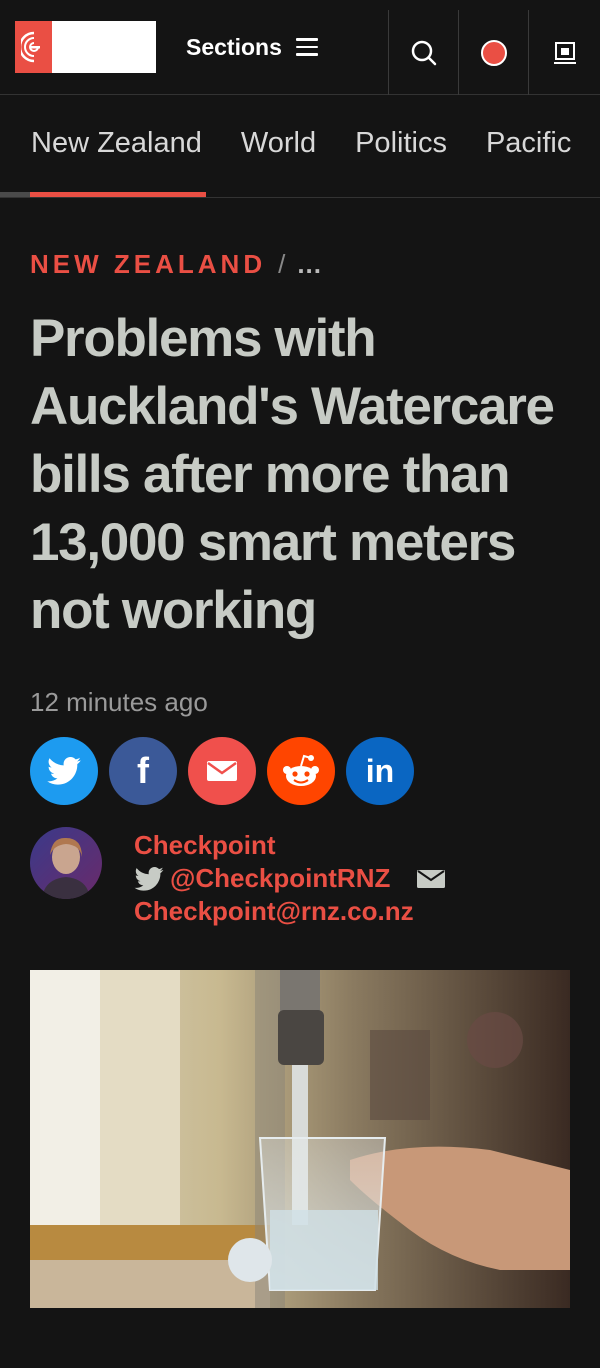 Image resolution: width=600 pixels, height=1368 pixels. I want to click on share-buttons: f in, so click(300, 771).